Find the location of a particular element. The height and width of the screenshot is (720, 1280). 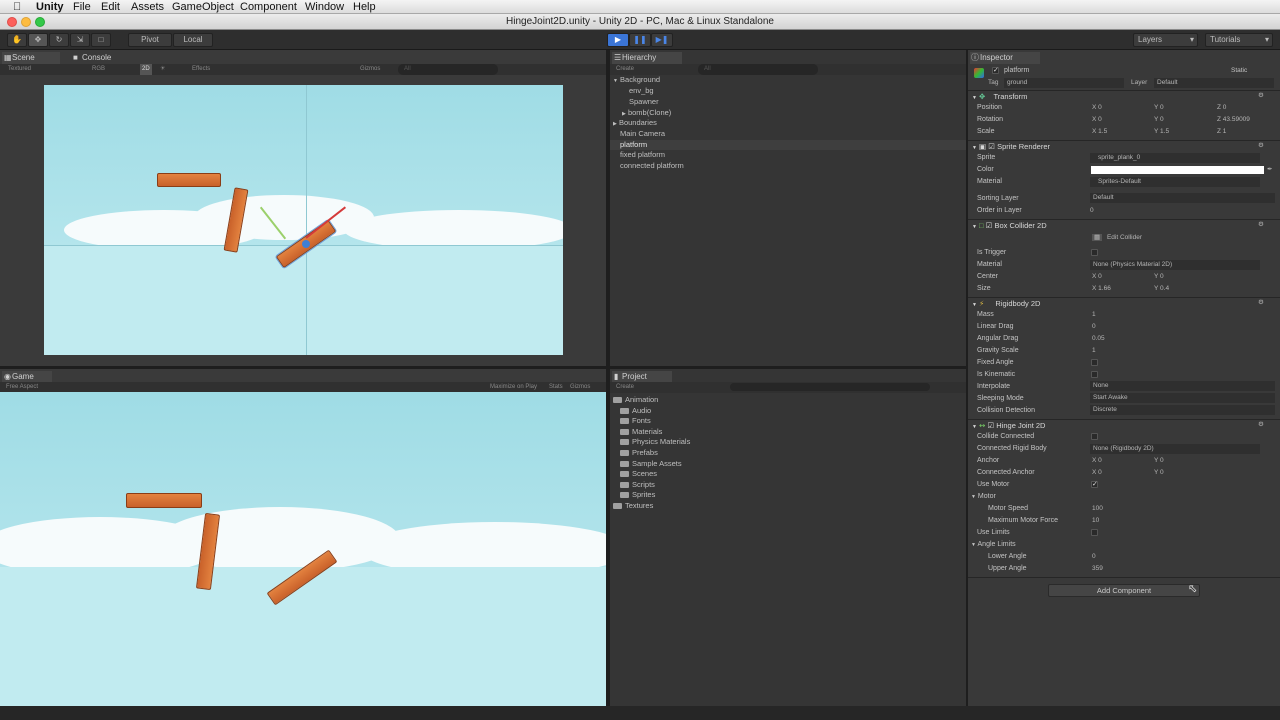

pos-x-field: X 0 is located at coordinates (1097, 108).